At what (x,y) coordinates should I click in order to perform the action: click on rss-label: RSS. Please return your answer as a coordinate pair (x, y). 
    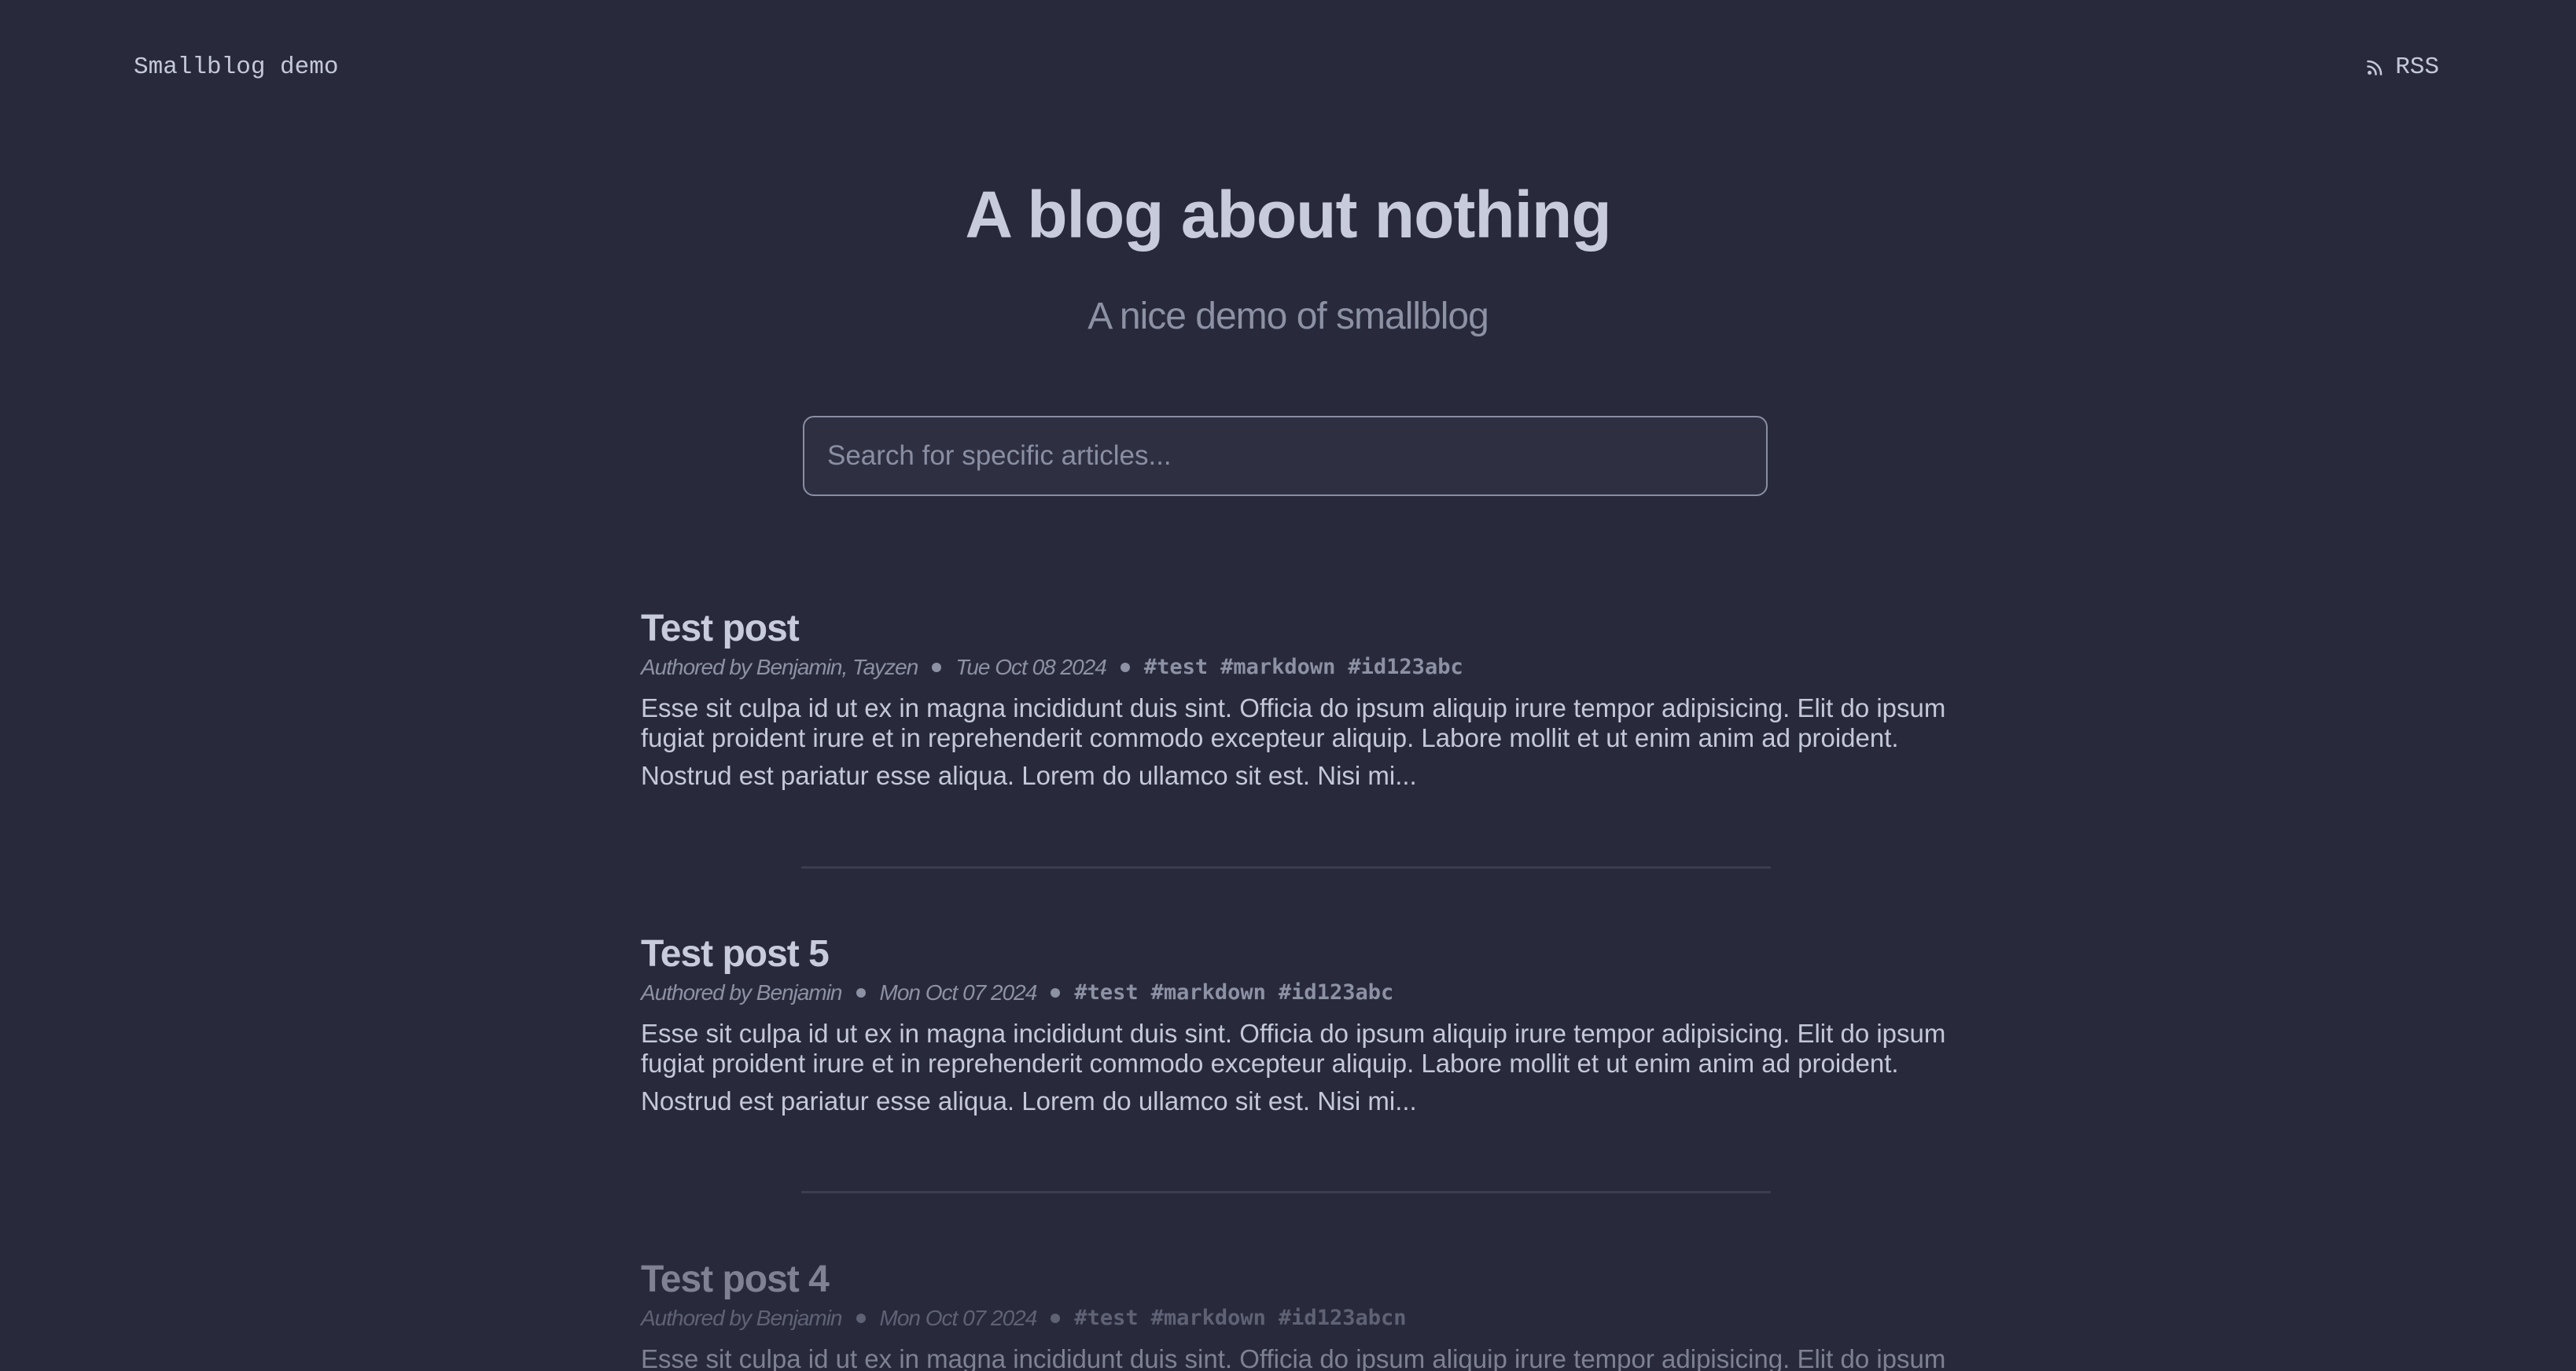
    Looking at the image, I should click on (2417, 67).